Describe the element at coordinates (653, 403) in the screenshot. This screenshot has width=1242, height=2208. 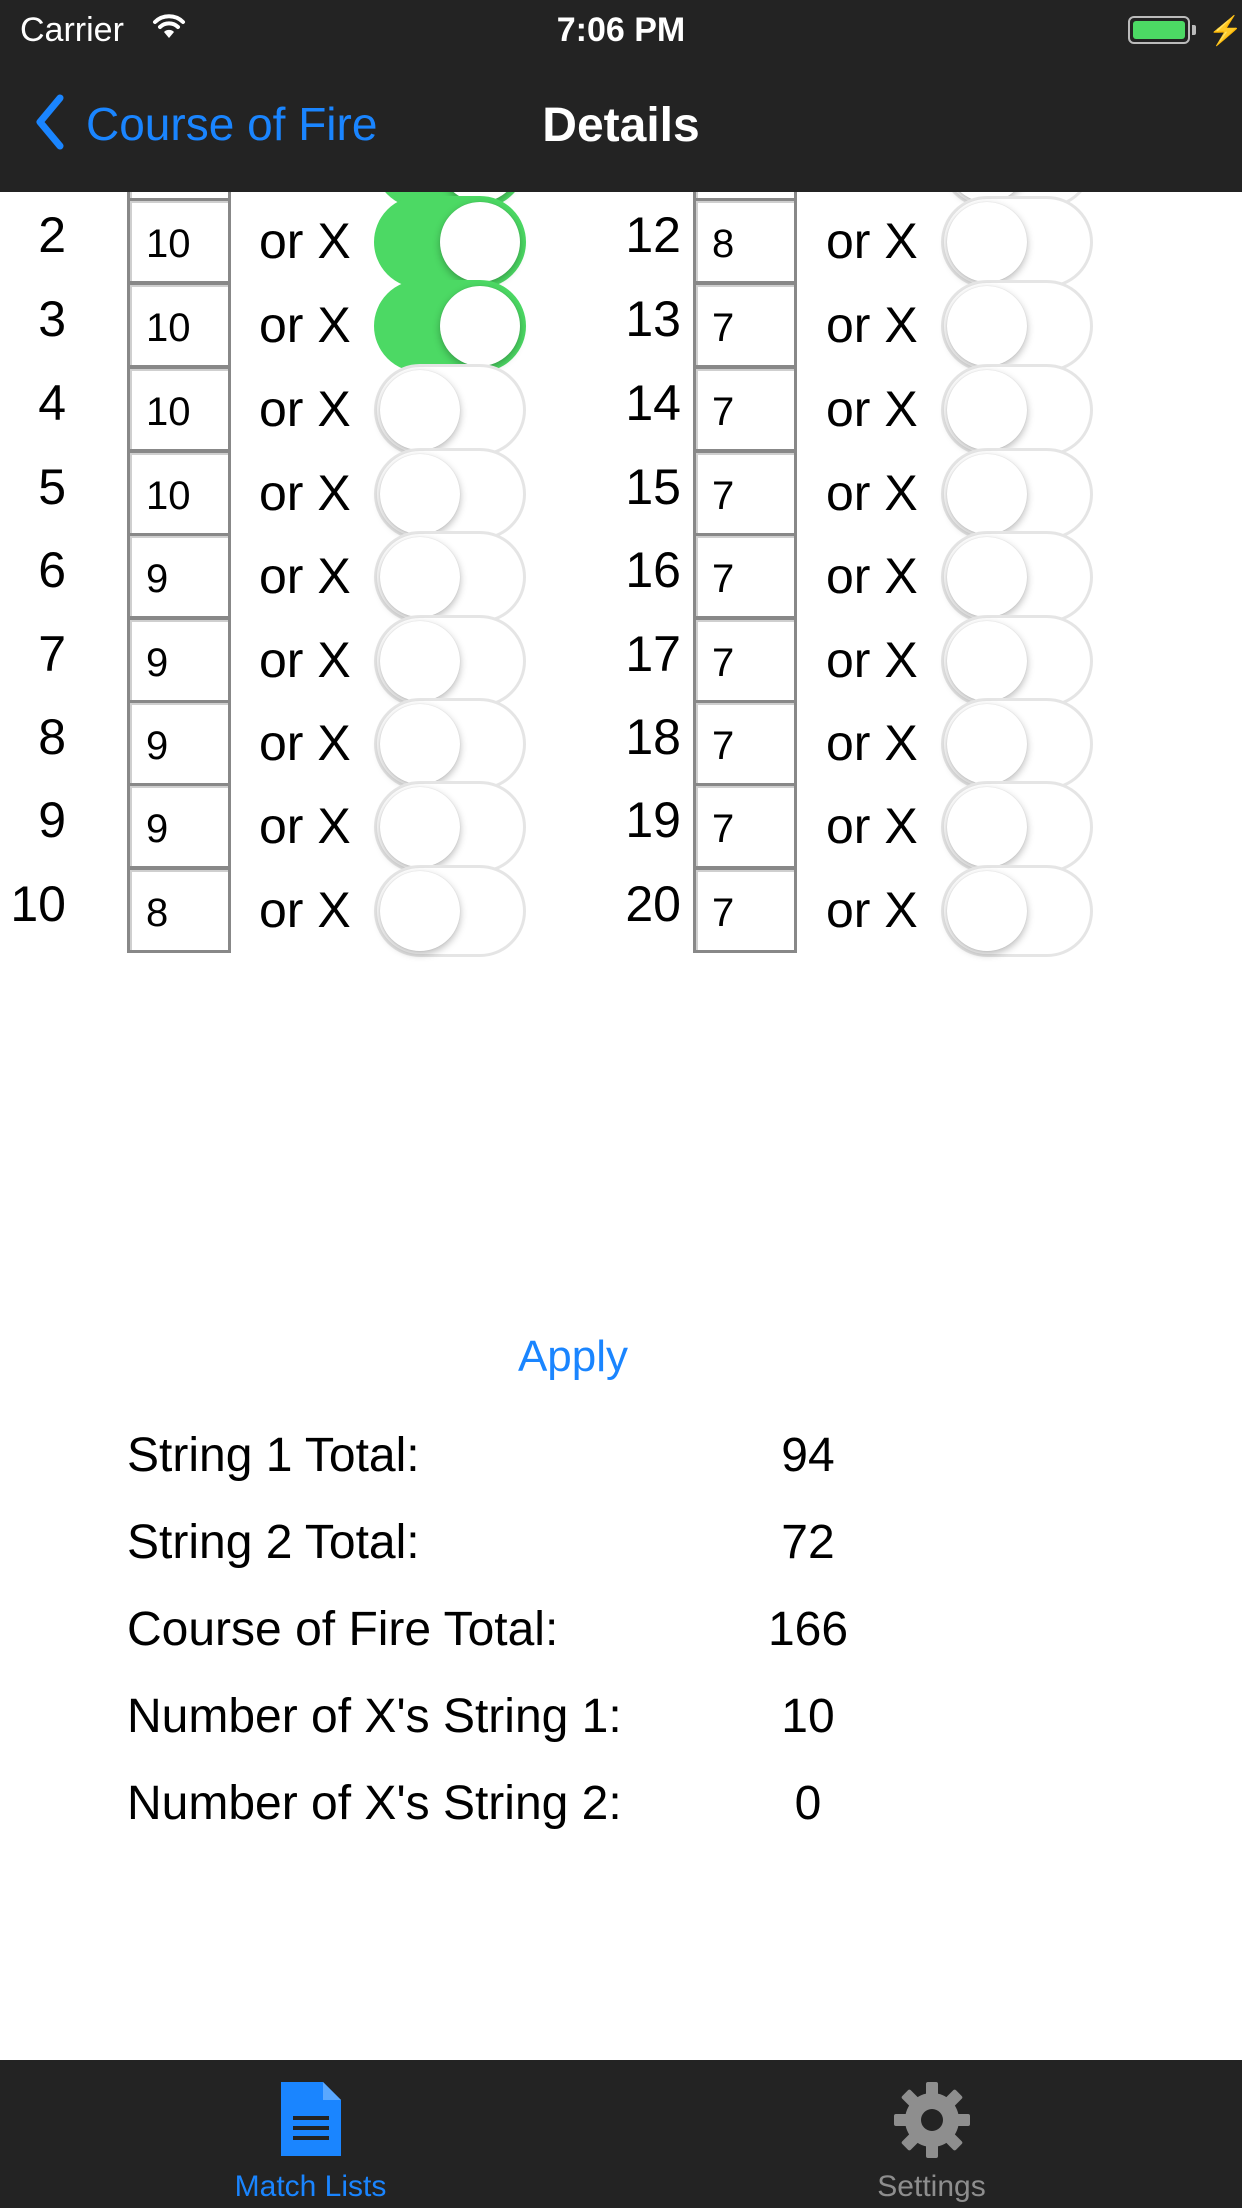
I see `shot-number: 14` at that location.